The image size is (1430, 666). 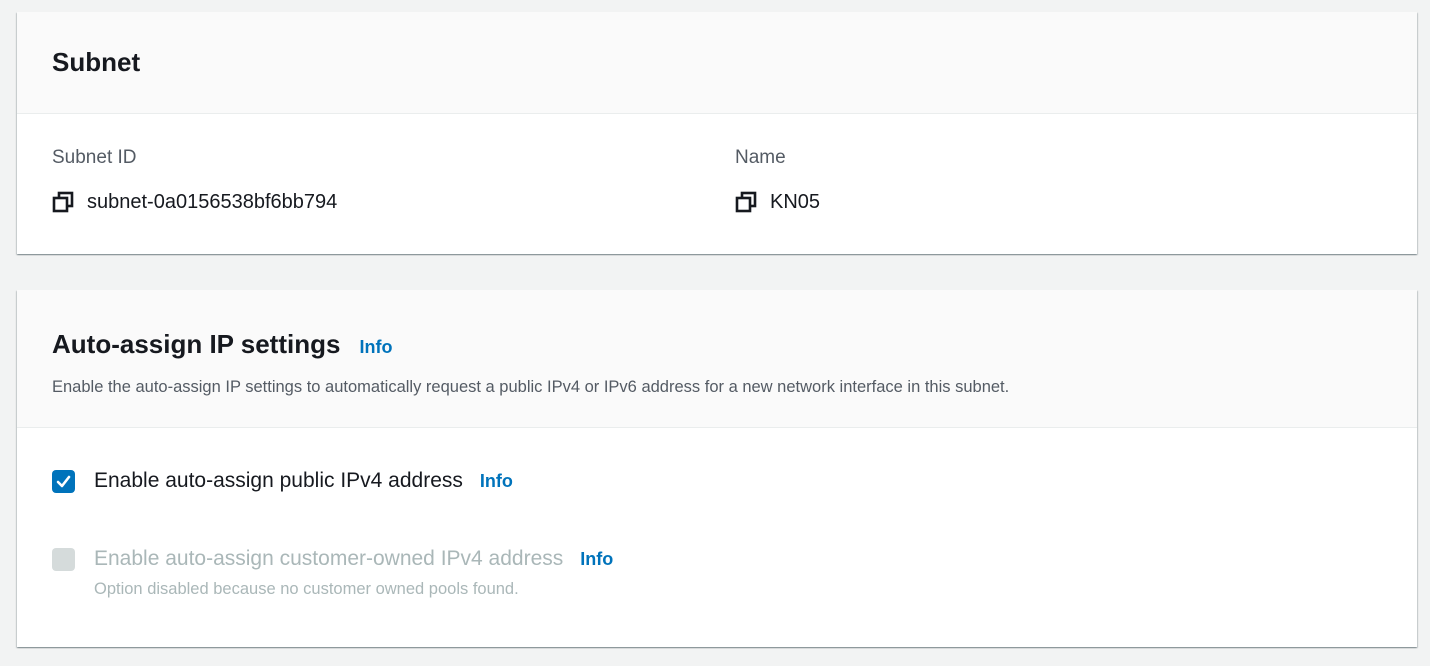 What do you see at coordinates (375, 347) in the screenshot?
I see `auto-assign-info-link: Info` at bounding box center [375, 347].